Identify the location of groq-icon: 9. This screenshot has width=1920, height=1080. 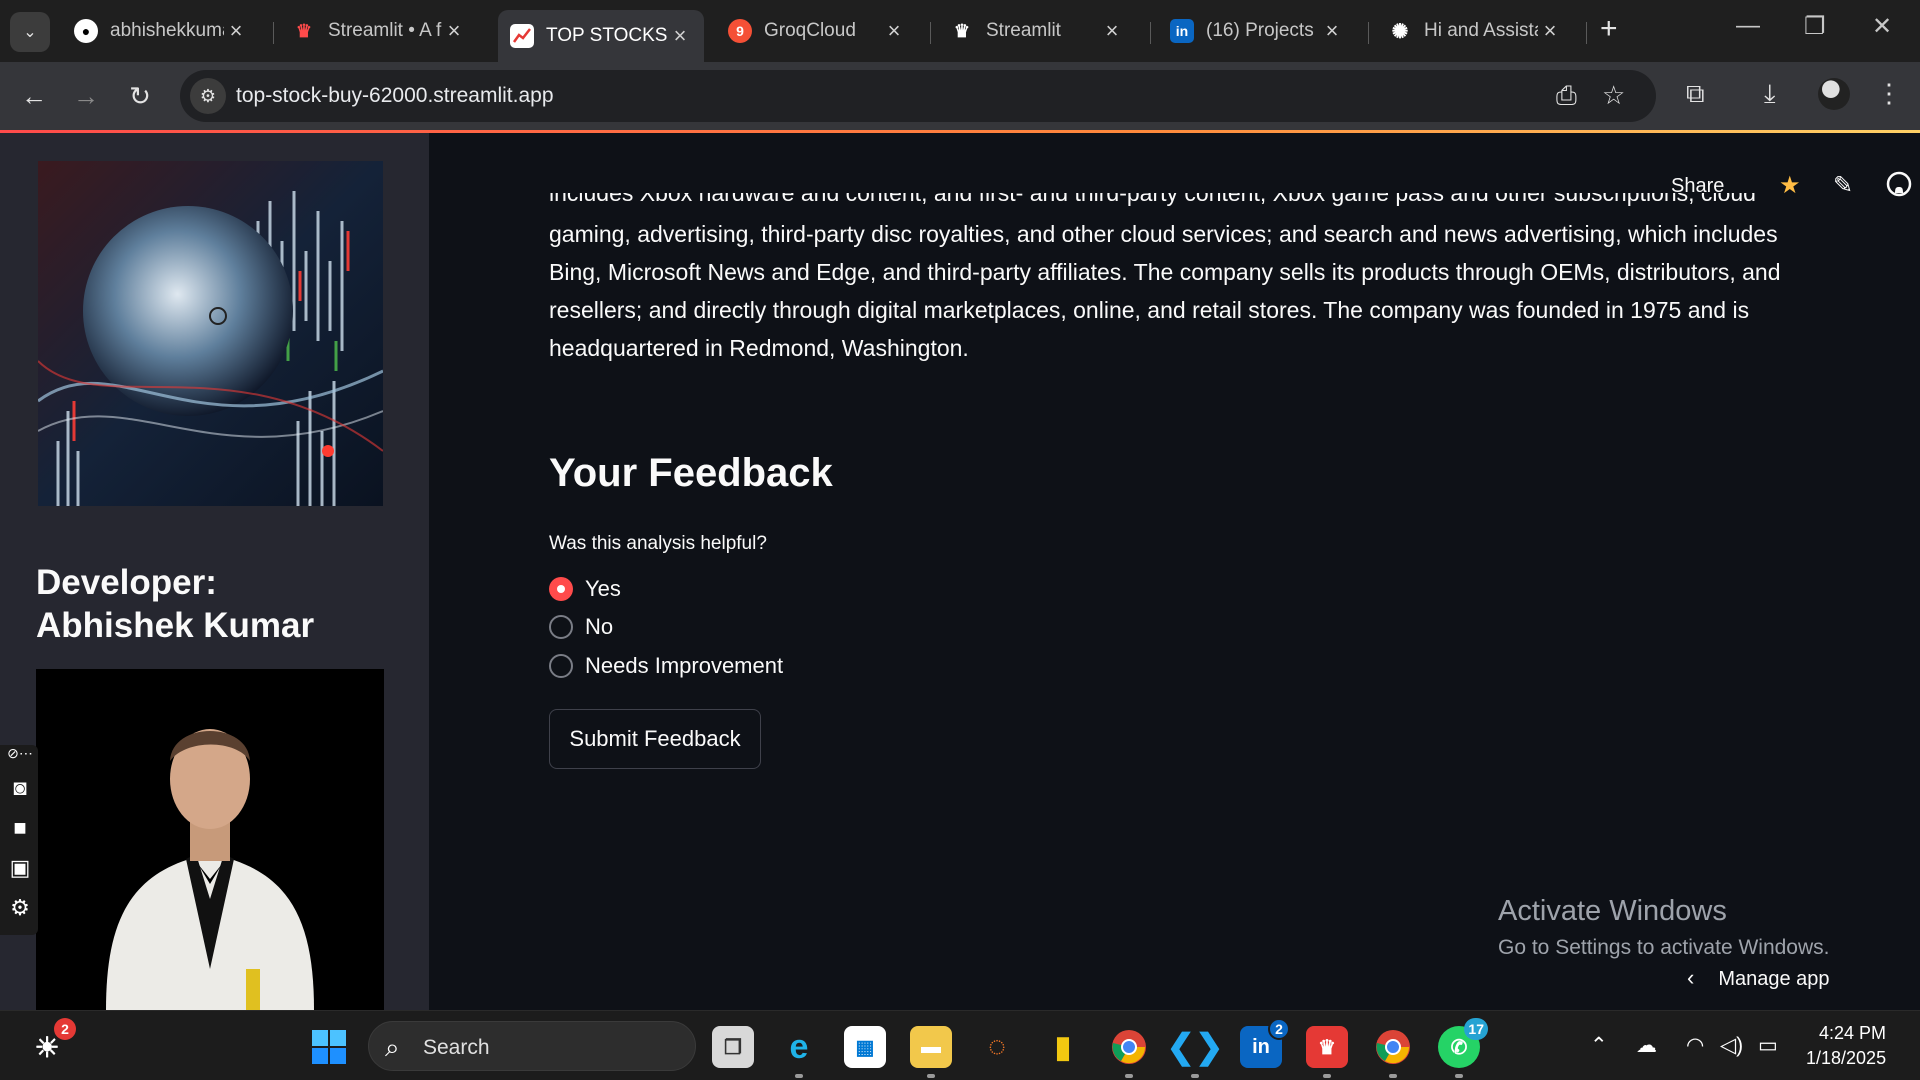
(740, 31).